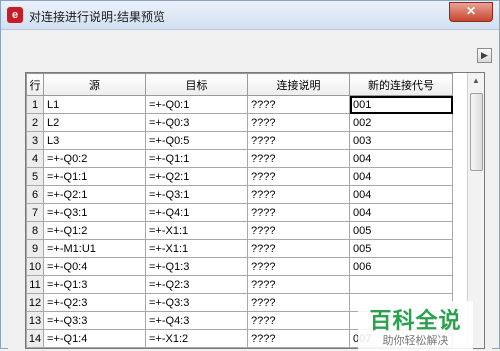 This screenshot has width=500, height=351. Describe the element at coordinates (401, 104) in the screenshot. I see `new-code-cell: 001` at that location.